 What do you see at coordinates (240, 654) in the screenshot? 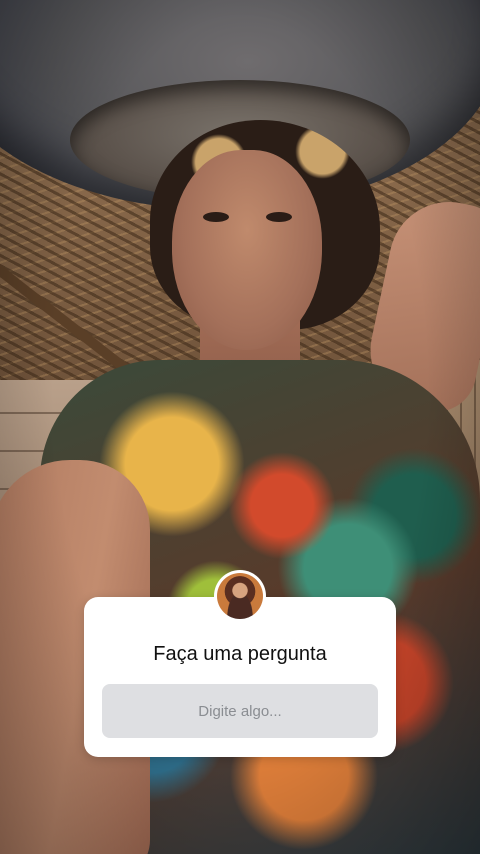
I see `question-sticker-title: Faça uma pergunta` at bounding box center [240, 654].